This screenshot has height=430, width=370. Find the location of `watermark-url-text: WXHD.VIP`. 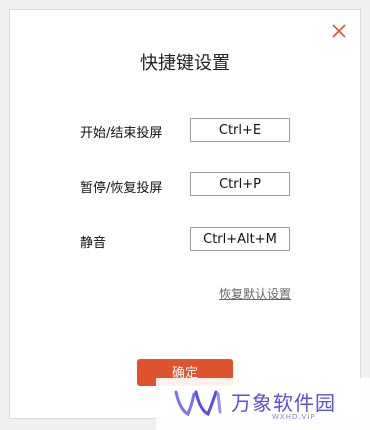

watermark-url-text: WXHD.VIP is located at coordinates (294, 417).